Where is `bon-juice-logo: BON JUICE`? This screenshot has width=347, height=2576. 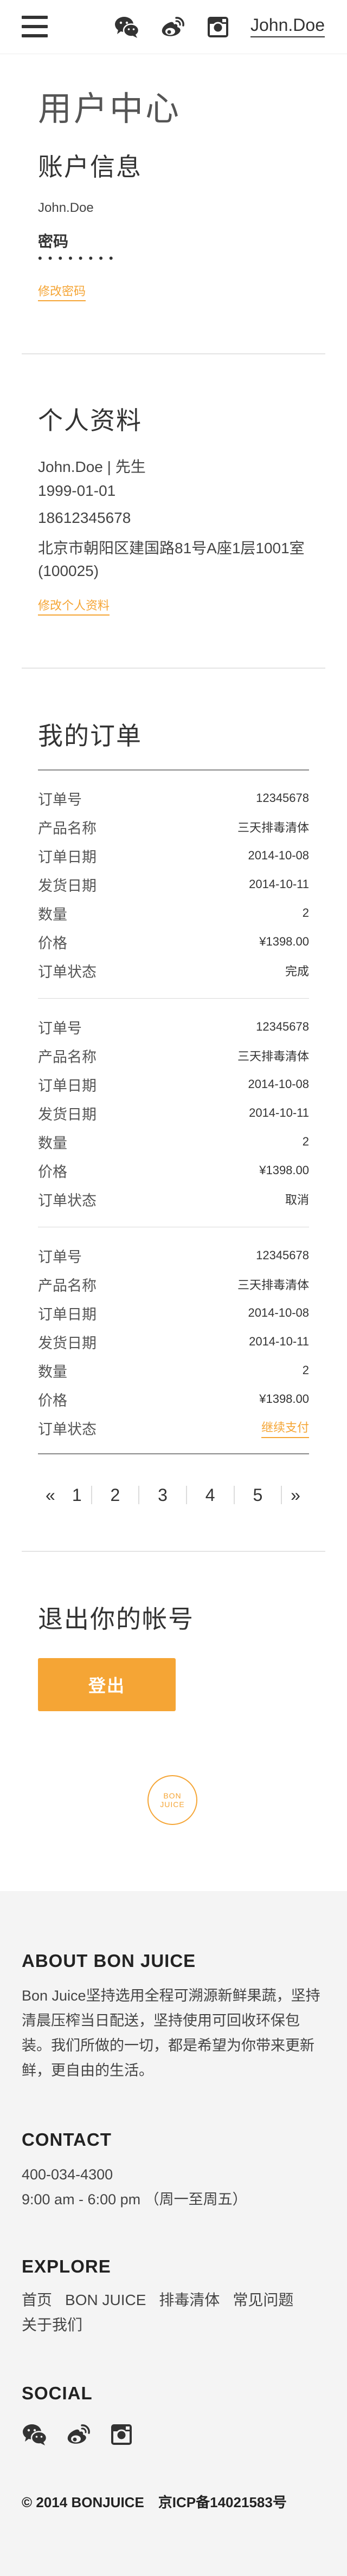 bon-juice-logo: BON JUICE is located at coordinates (172, 1800).